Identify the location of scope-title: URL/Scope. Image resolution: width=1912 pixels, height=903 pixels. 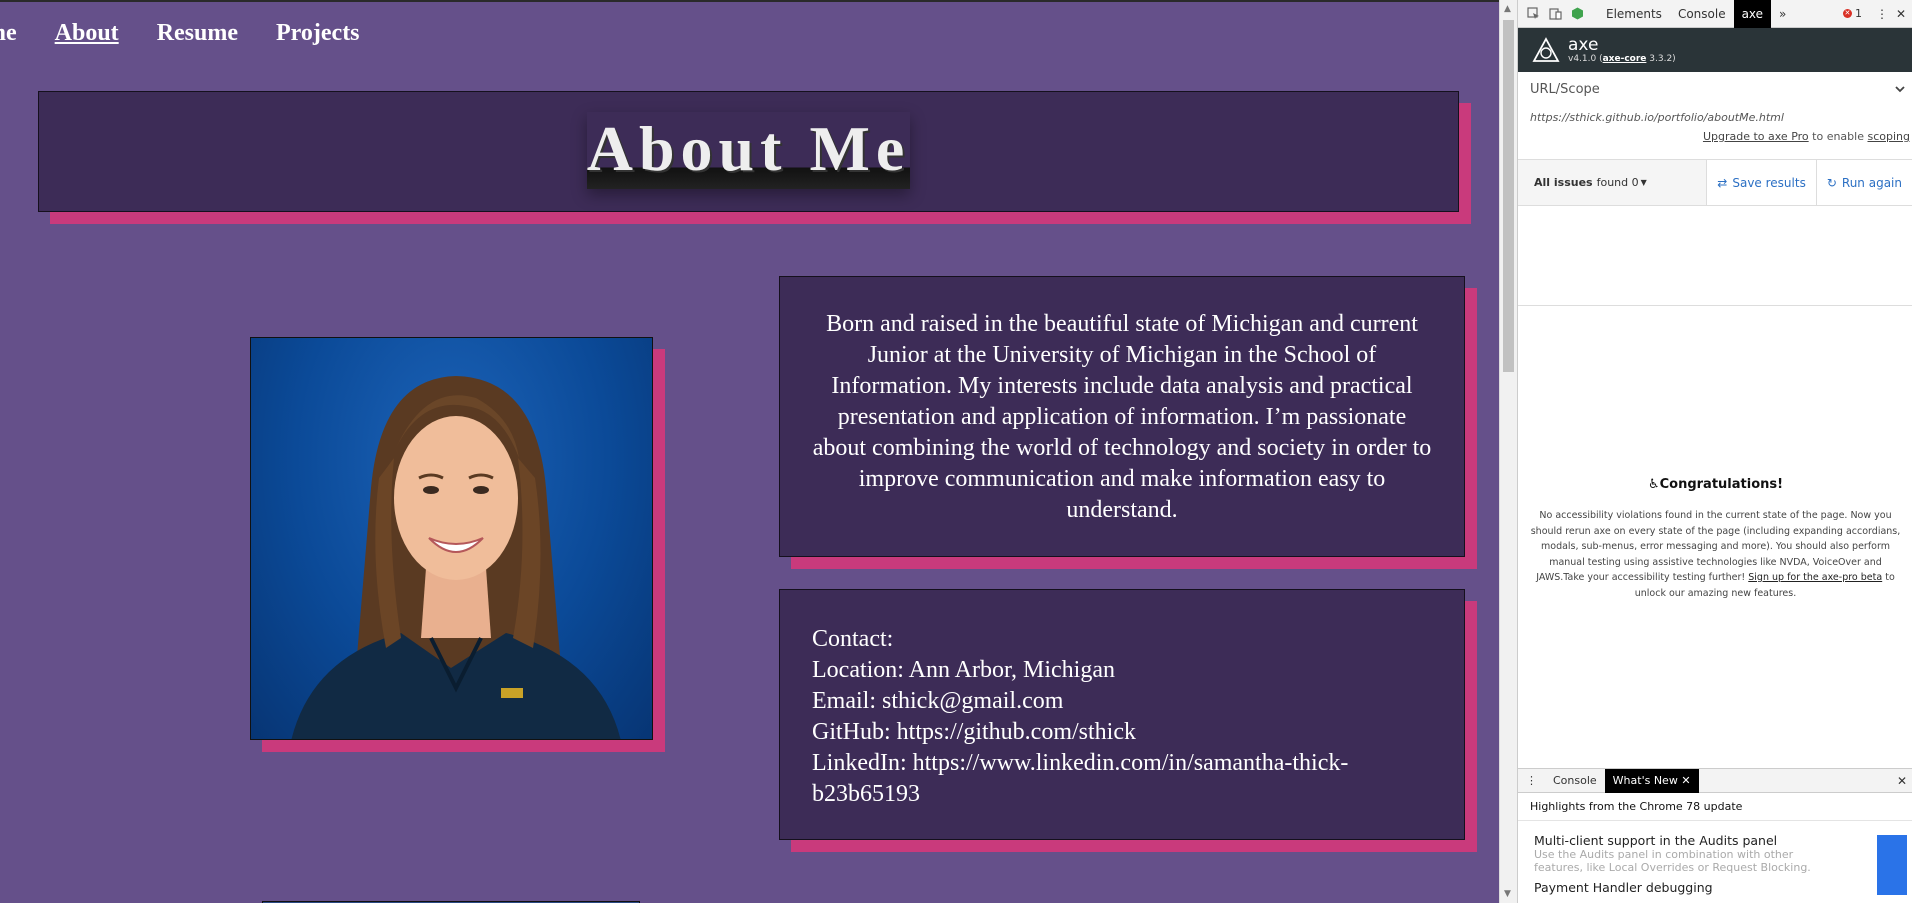
(1715, 89).